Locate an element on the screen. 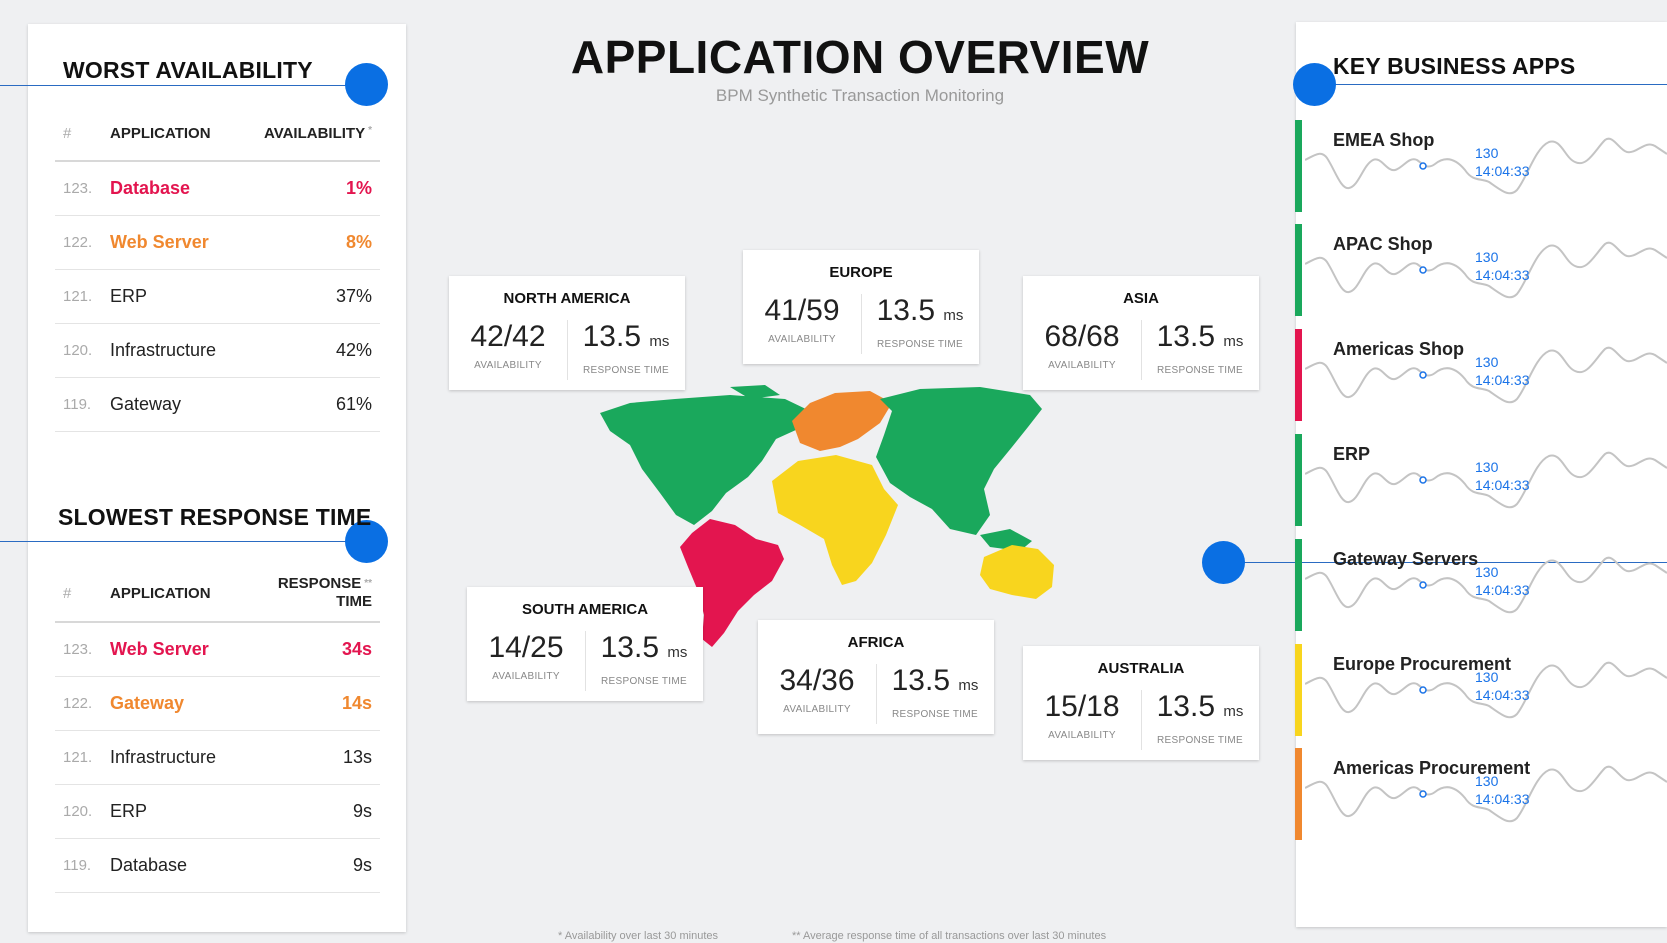 The image size is (1667, 943). region-name: EUROPE is located at coordinates (861, 272).